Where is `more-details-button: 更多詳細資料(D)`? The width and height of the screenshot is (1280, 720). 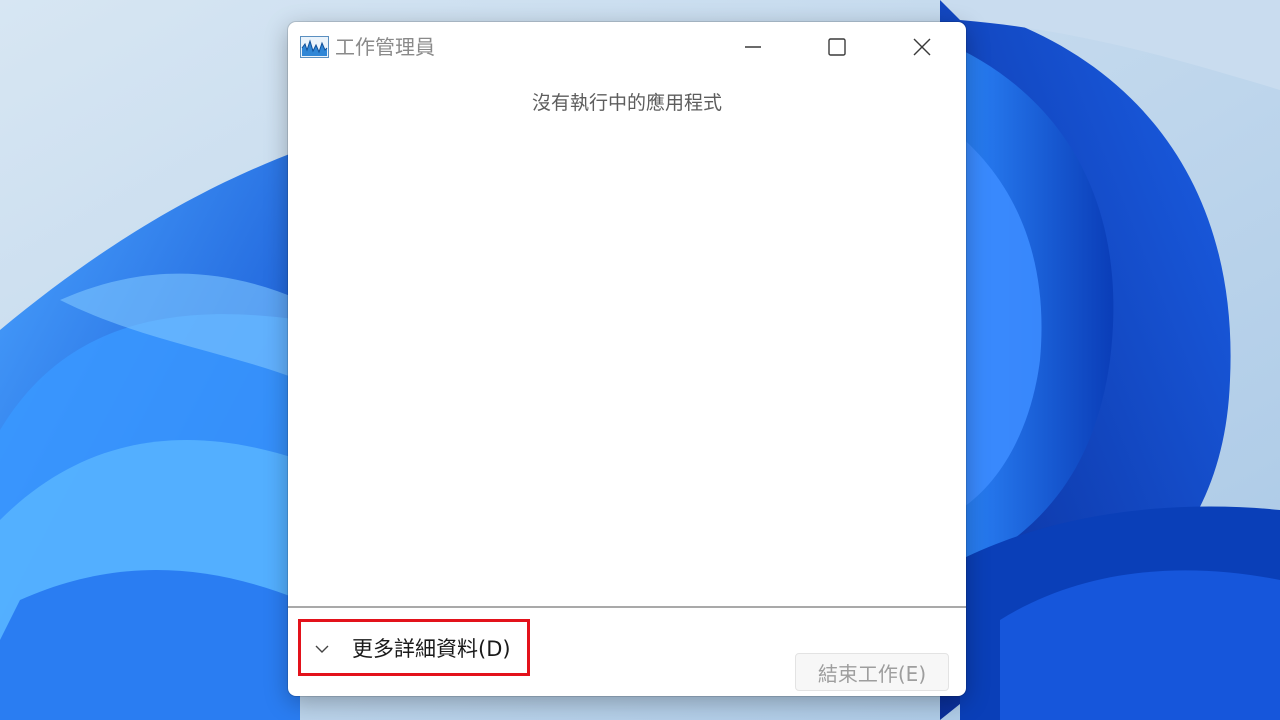
more-details-button: 更多詳細資料(D) is located at coordinates (414, 648).